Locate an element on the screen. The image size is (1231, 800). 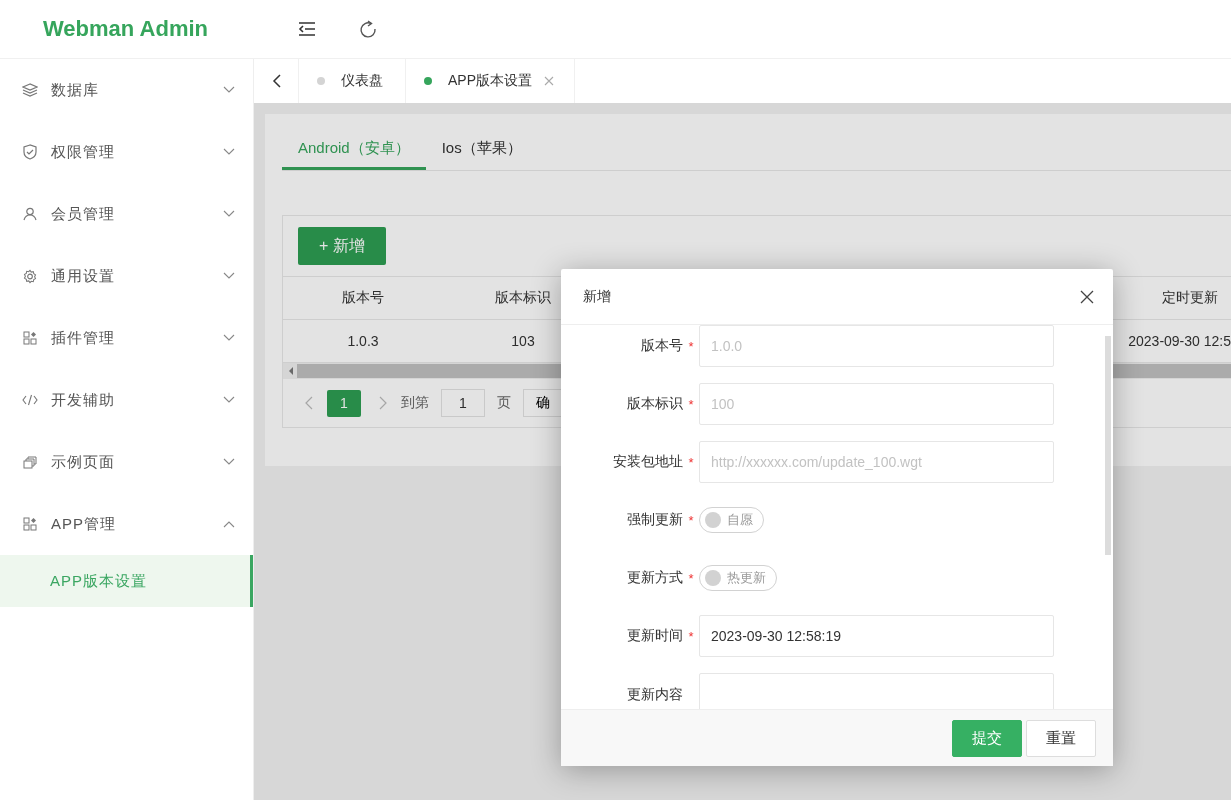
sidebar-label: 数据库 is located at coordinates (75, 90).